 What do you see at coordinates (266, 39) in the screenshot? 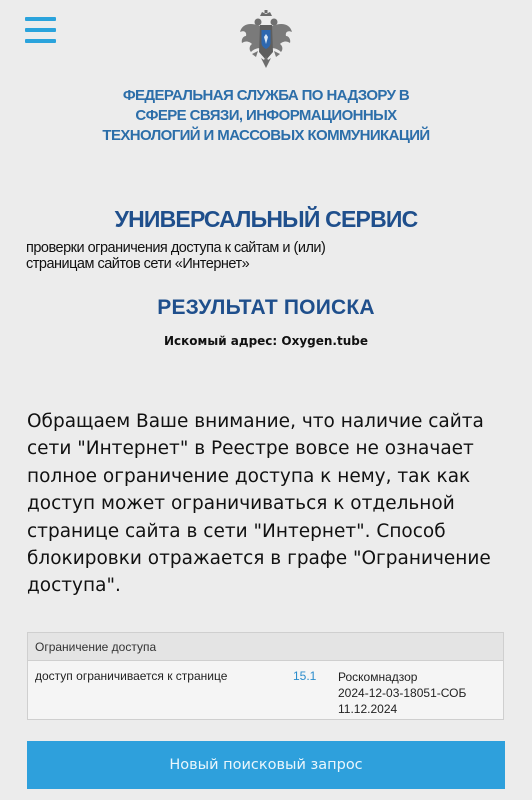
I see `coat-of-arms-icon` at bounding box center [266, 39].